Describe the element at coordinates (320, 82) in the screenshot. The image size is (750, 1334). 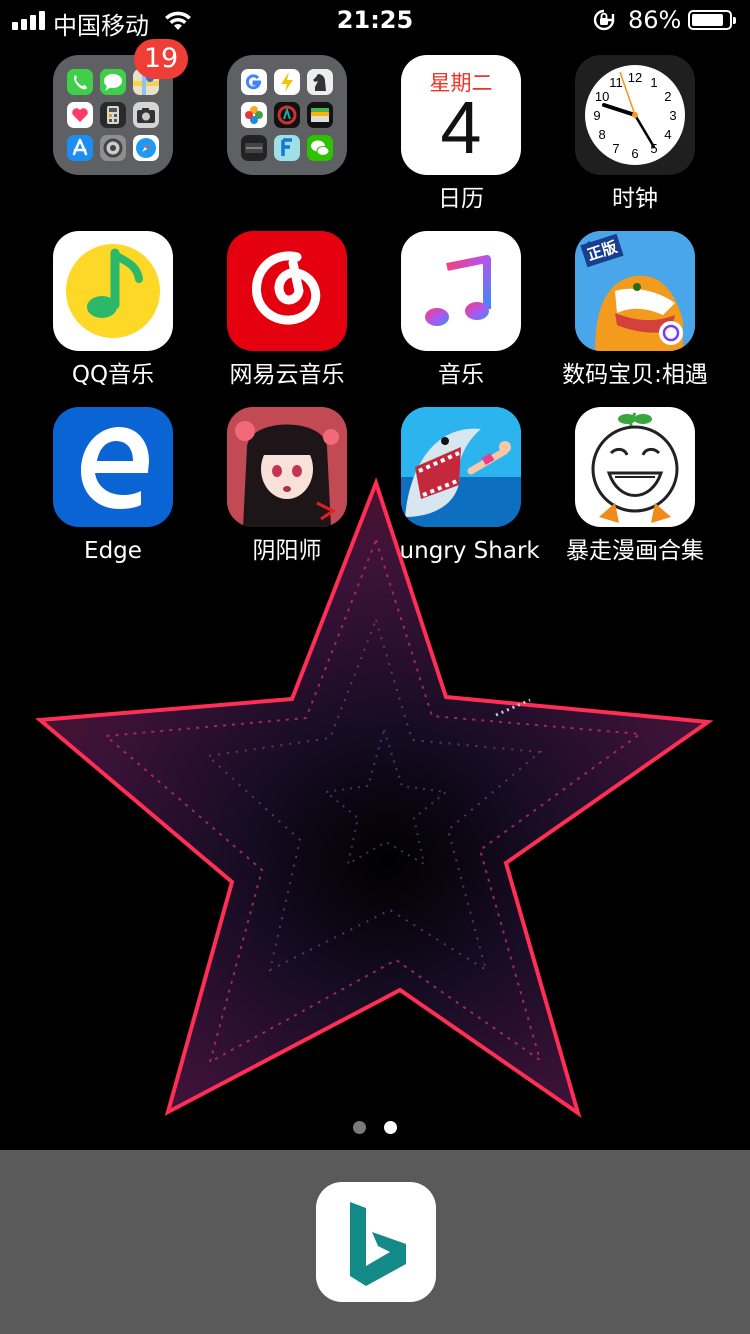
I see `chess-knight-icon` at that location.